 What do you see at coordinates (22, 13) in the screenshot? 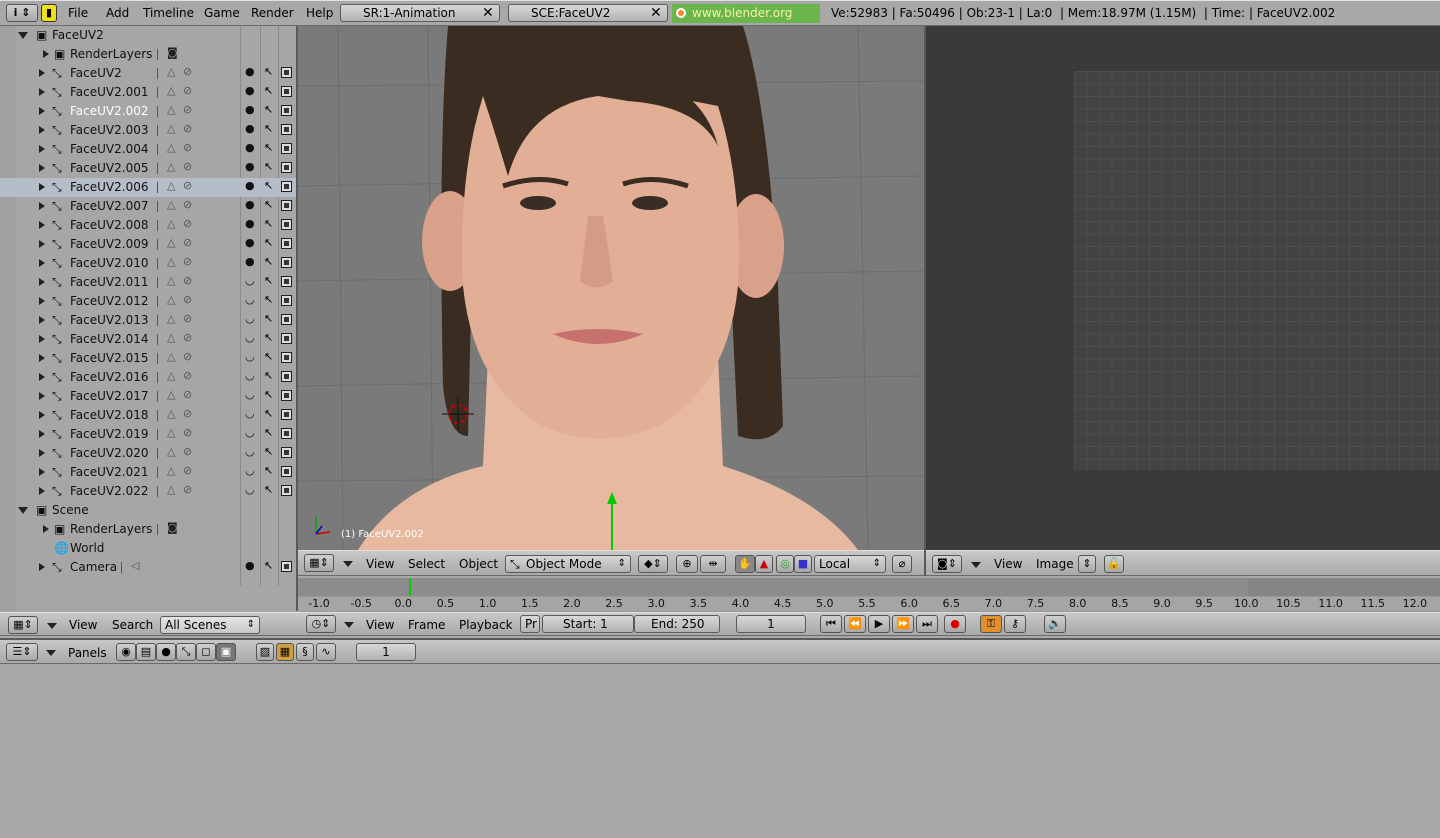
I see `info-window-icon: i ⇕` at bounding box center [22, 13].